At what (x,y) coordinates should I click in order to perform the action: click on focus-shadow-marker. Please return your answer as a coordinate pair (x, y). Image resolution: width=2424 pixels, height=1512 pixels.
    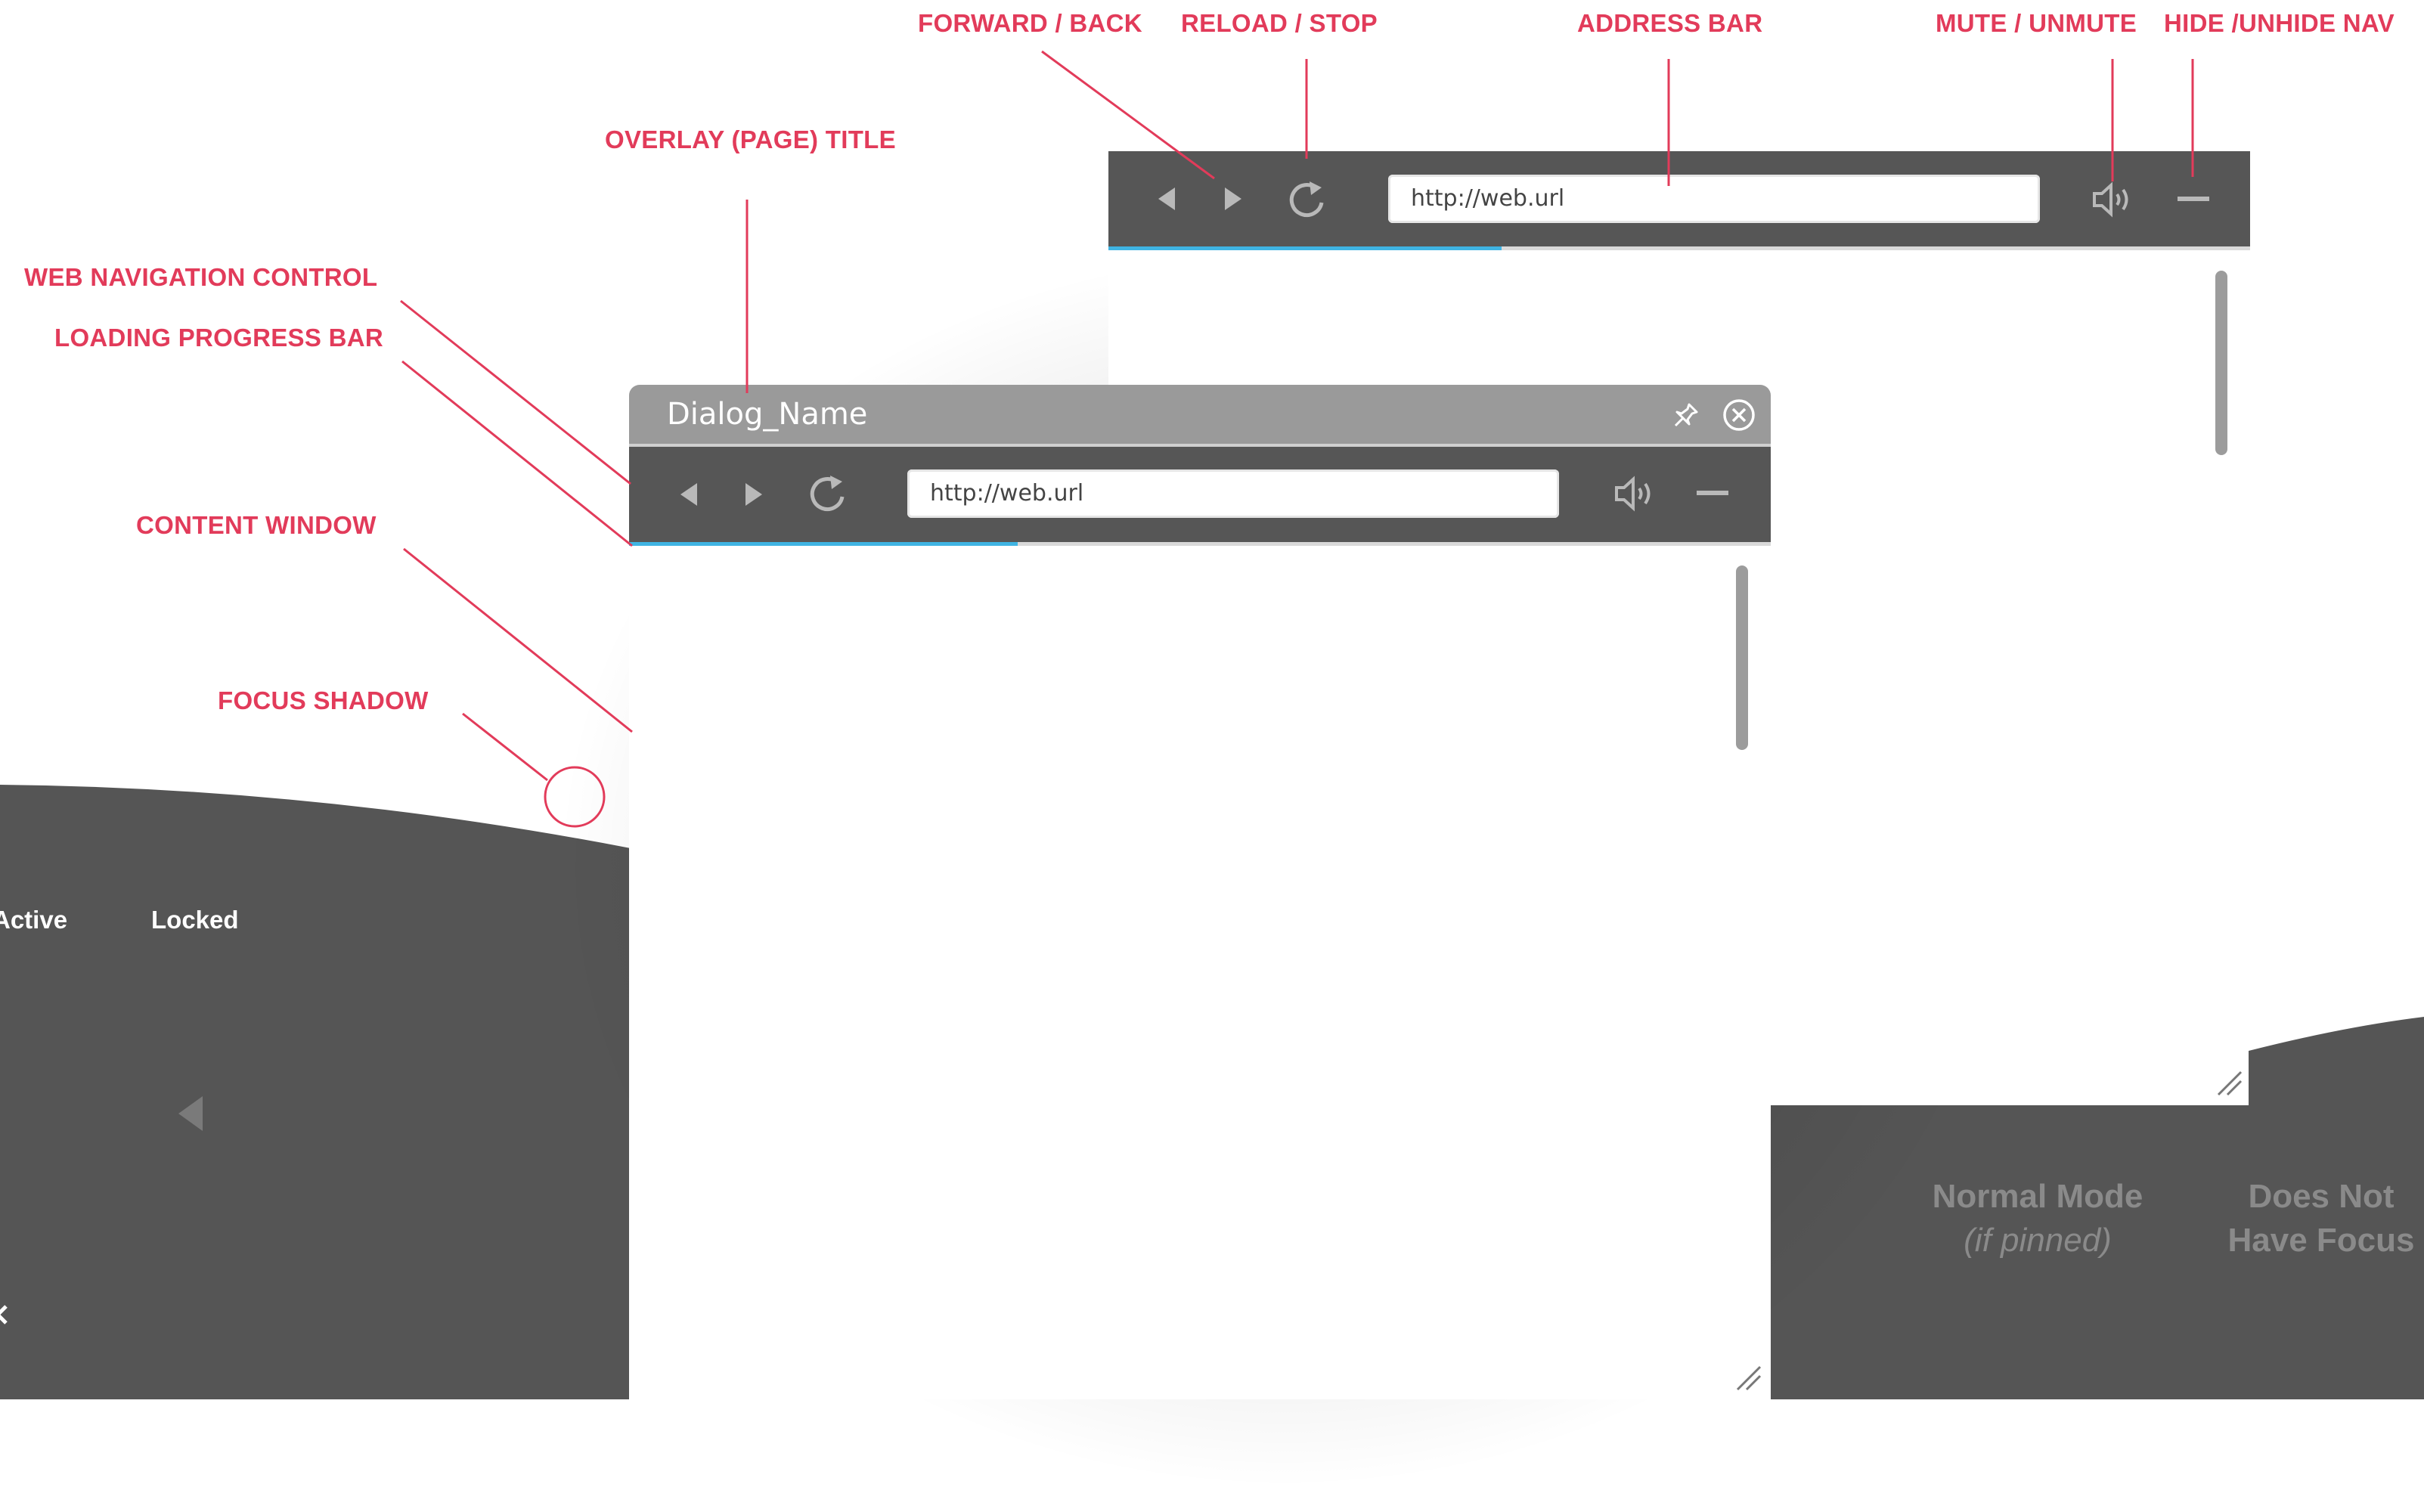
    Looking at the image, I should click on (575, 797).